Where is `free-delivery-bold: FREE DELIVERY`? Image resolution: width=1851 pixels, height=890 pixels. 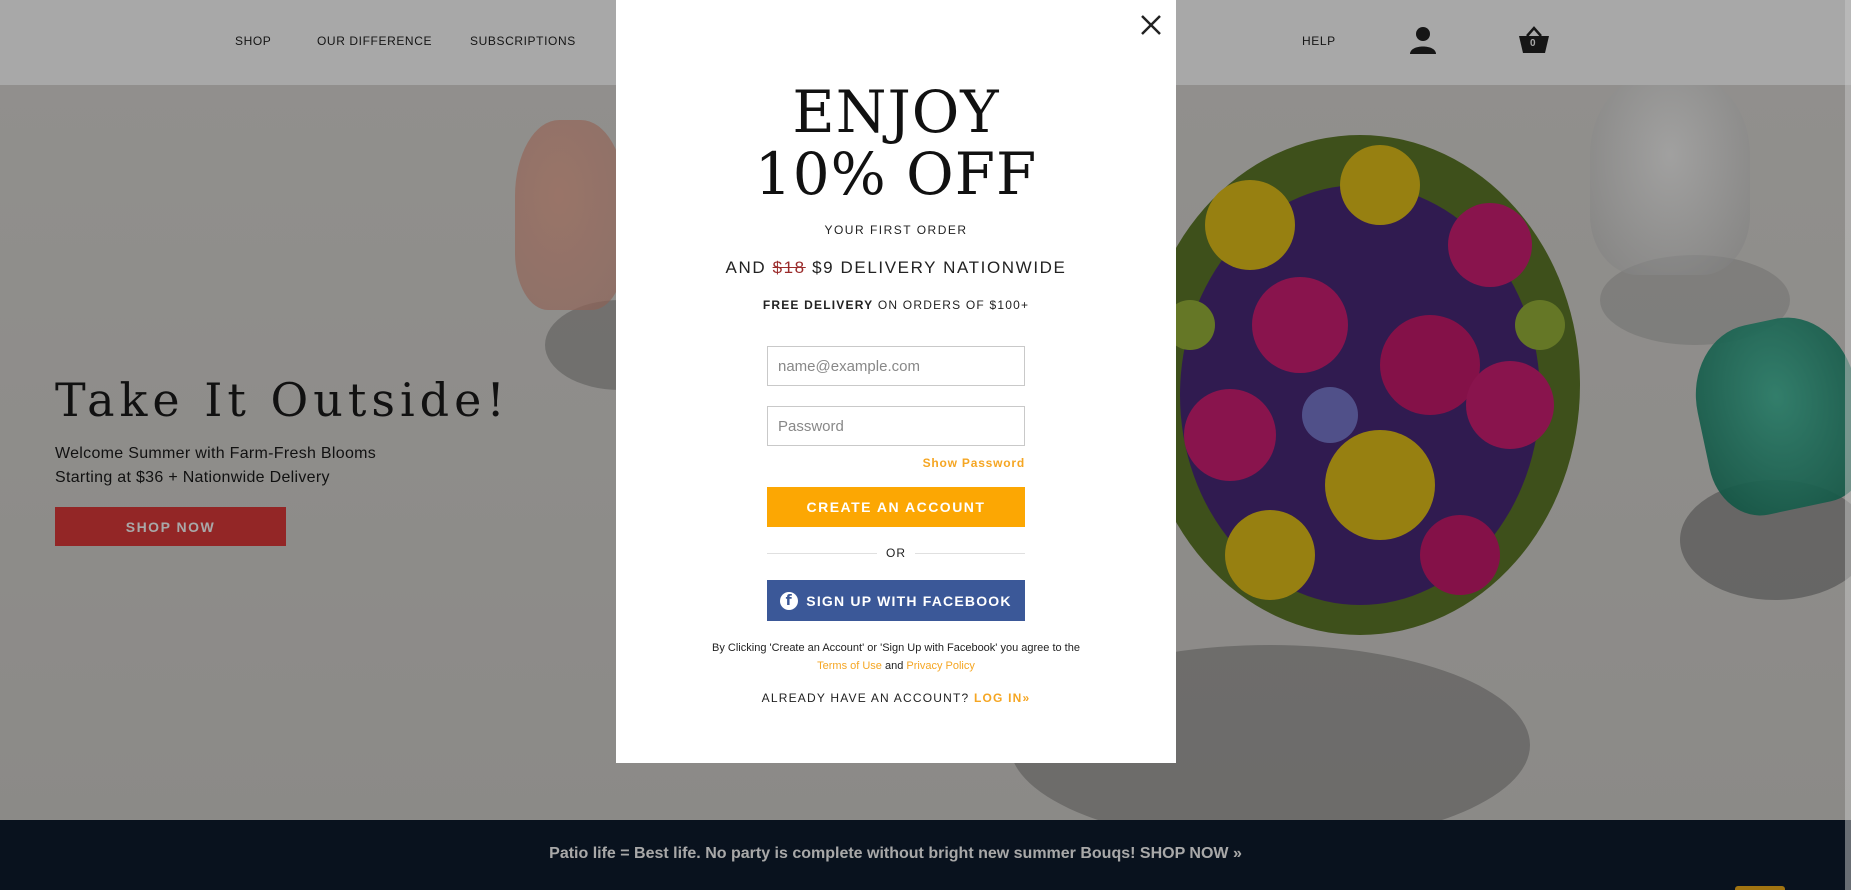 free-delivery-bold: FREE DELIVERY is located at coordinates (818, 305).